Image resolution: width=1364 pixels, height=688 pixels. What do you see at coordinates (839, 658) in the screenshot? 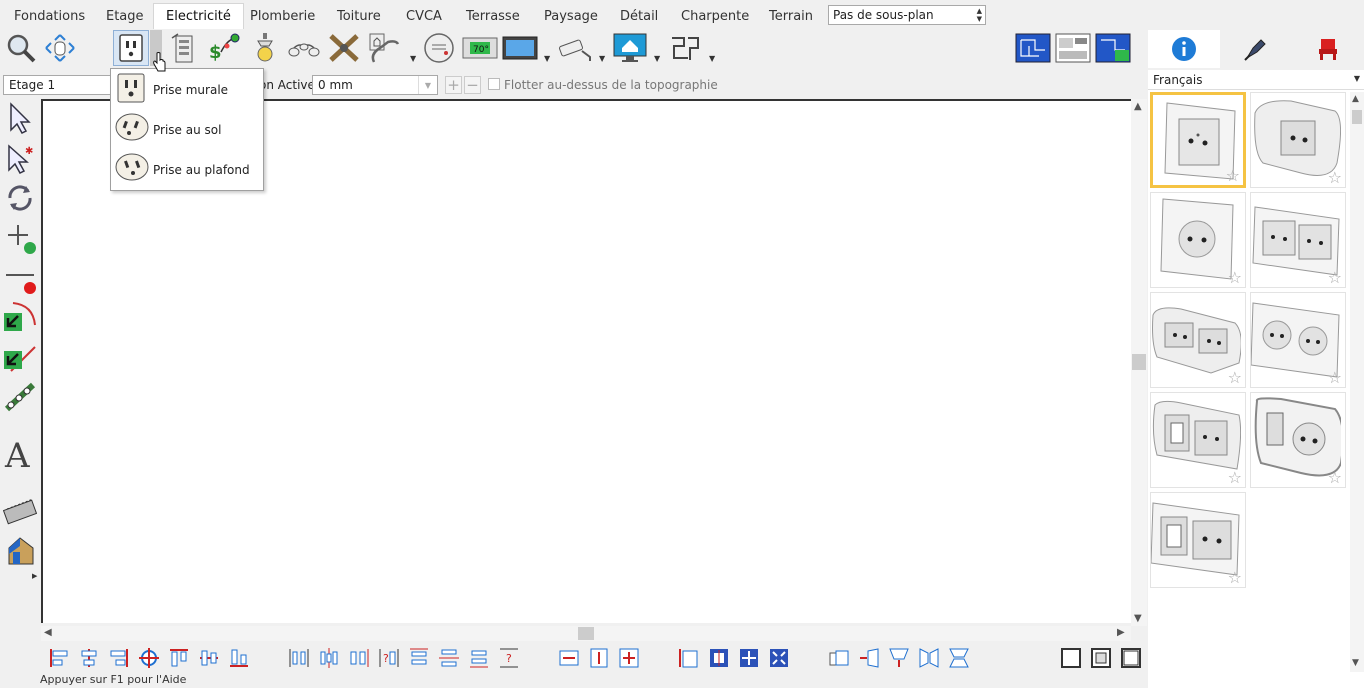
I see `copy-position-button` at bounding box center [839, 658].